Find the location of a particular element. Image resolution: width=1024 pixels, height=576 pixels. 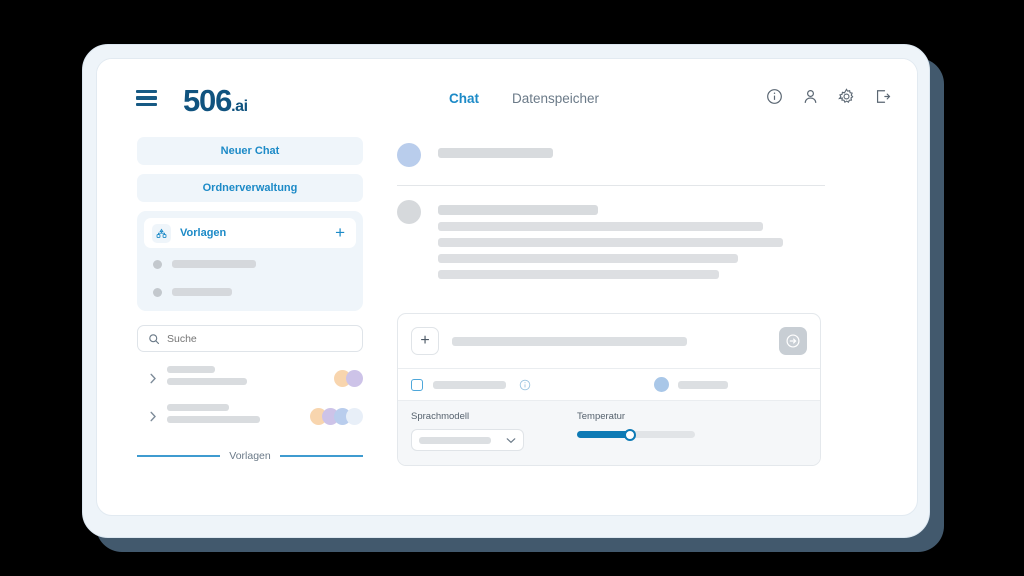

composer-input-row: + is located at coordinates (609, 341).